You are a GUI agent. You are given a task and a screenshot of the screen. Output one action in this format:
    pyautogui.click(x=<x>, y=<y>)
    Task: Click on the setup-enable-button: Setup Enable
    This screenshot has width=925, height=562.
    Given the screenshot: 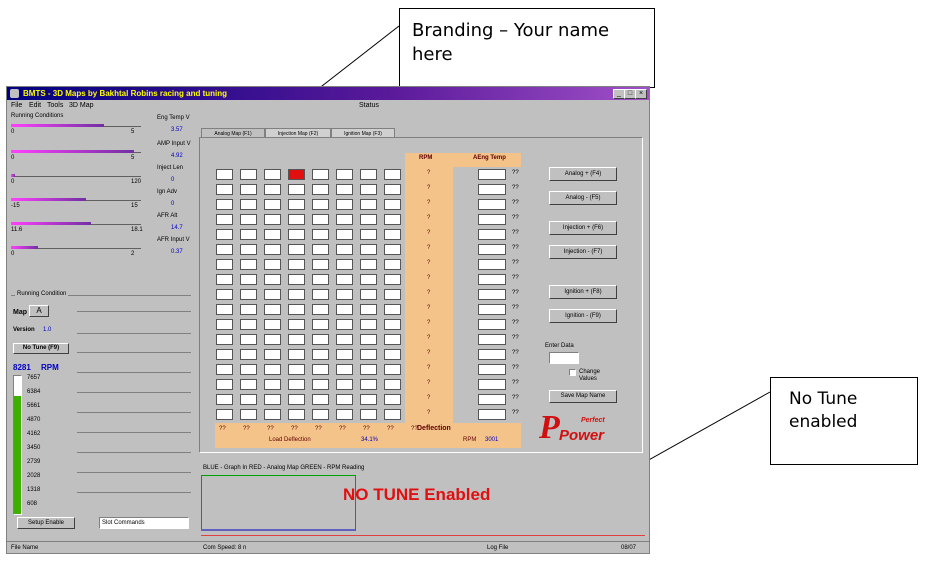 What is the action you would take?
    pyautogui.click(x=46, y=523)
    